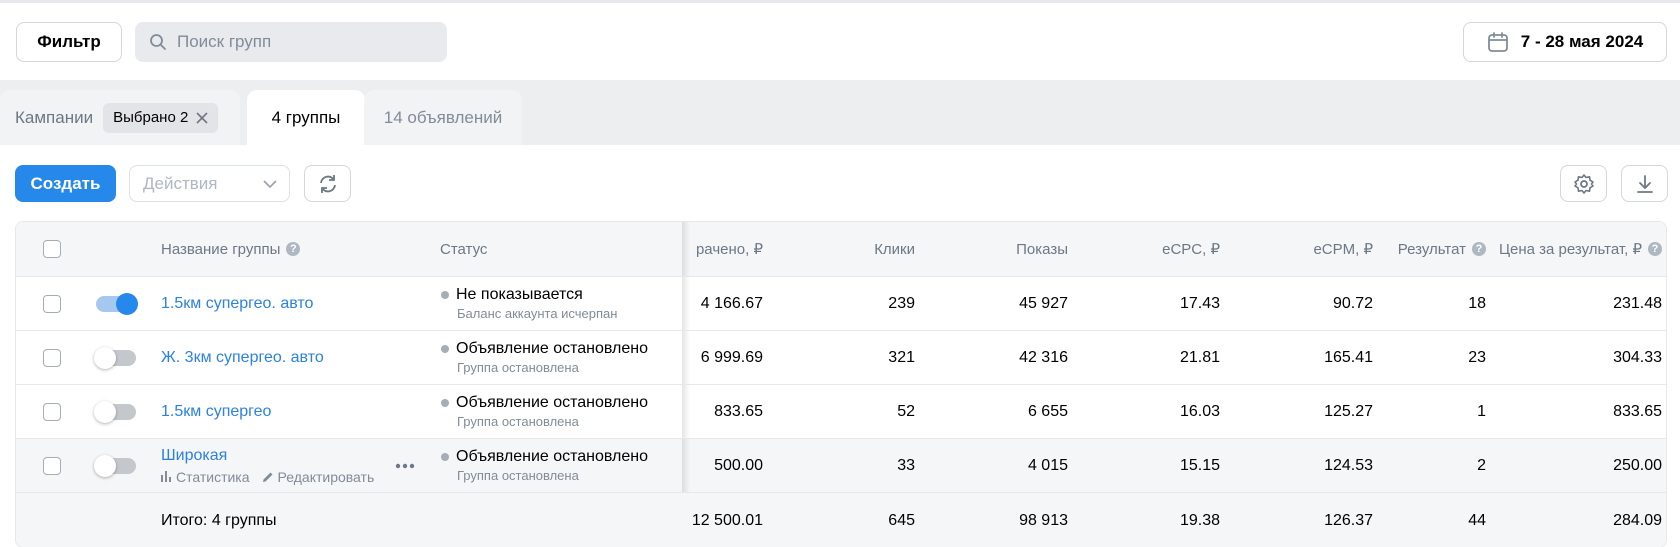 The image size is (1680, 547). What do you see at coordinates (219, 520) in the screenshot?
I see `total-label: Итого: 4 группы` at bounding box center [219, 520].